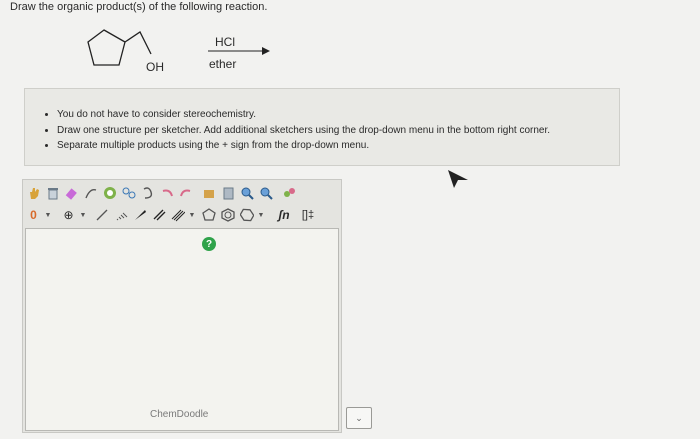  What do you see at coordinates (147, 193) in the screenshot?
I see `paste-icon` at bounding box center [147, 193].